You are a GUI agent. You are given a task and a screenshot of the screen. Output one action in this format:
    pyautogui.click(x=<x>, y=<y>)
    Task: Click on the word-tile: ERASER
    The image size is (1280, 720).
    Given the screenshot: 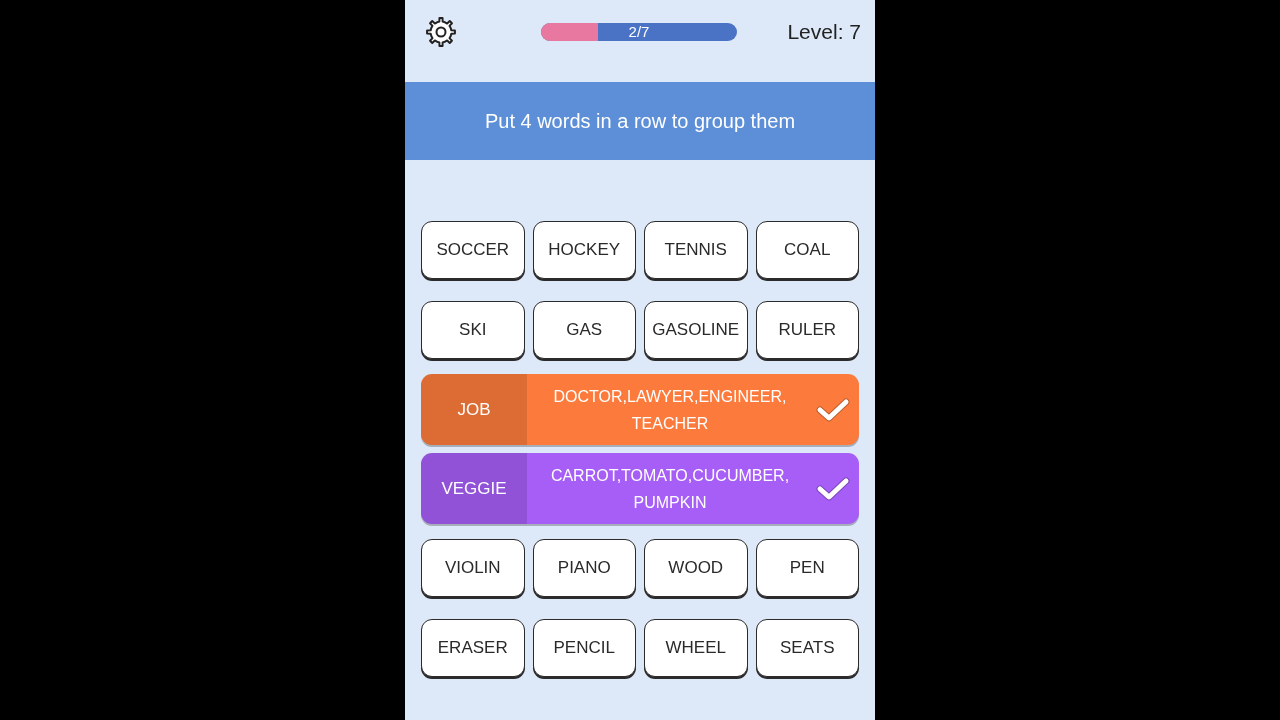 What is the action you would take?
    pyautogui.click(x=473, y=648)
    